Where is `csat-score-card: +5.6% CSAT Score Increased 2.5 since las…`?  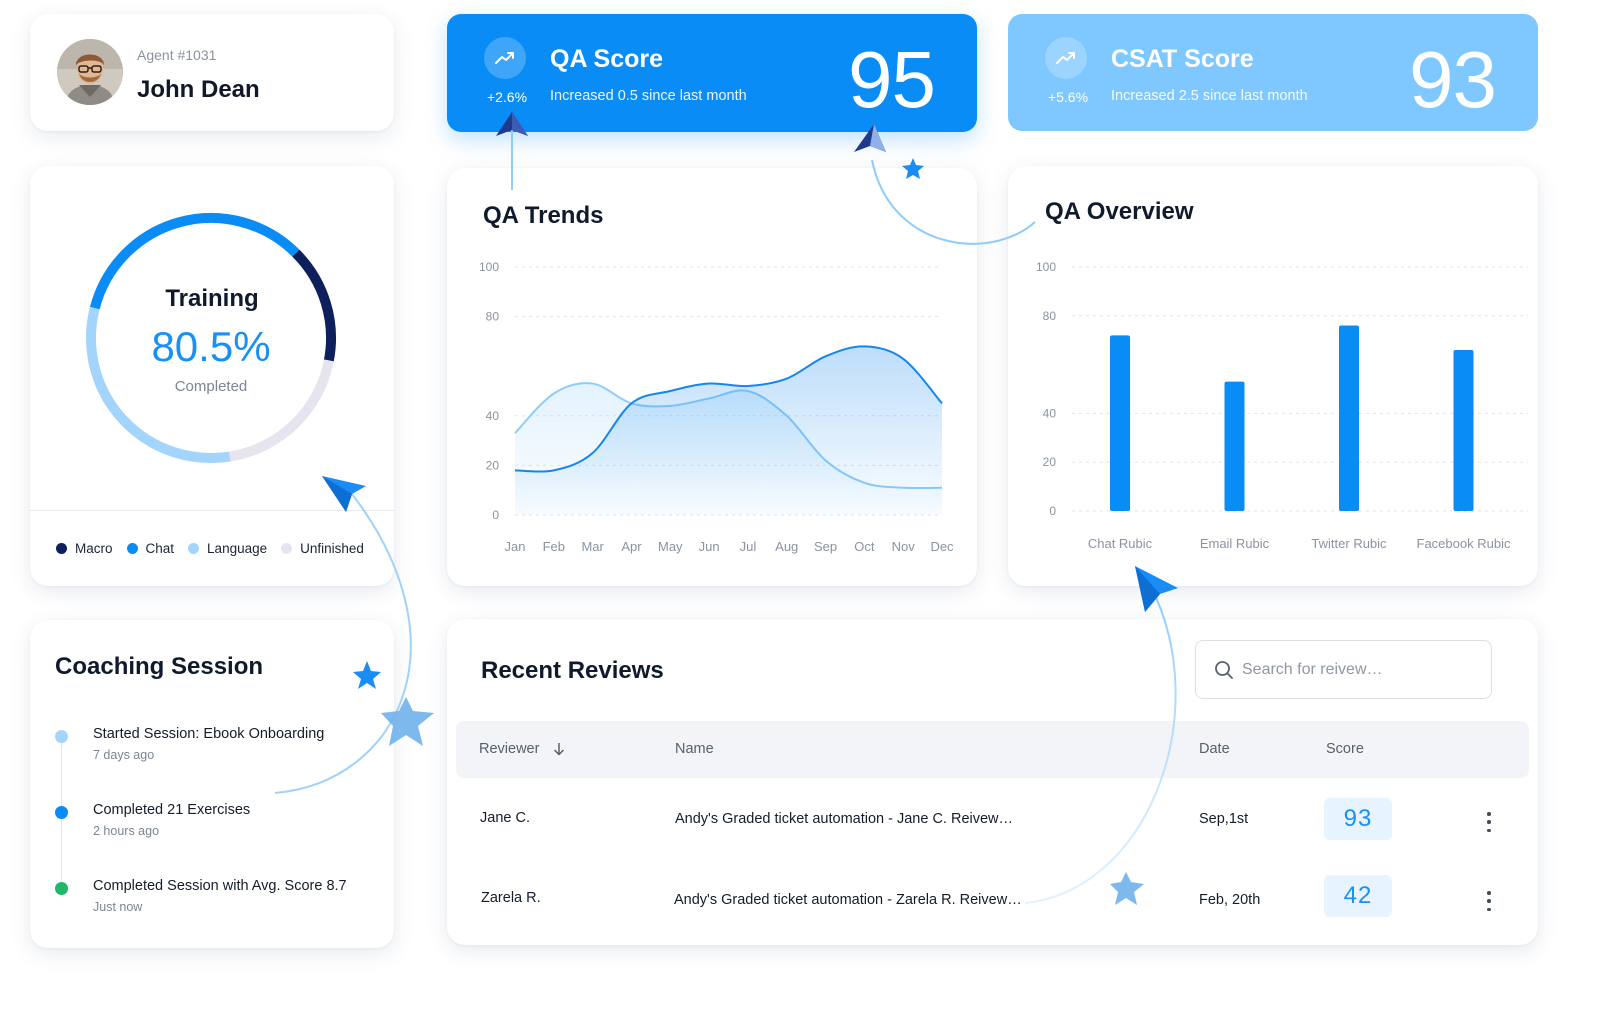
csat-score-card: +5.6% CSAT Score Increased 2.5 since las… is located at coordinates (1273, 72).